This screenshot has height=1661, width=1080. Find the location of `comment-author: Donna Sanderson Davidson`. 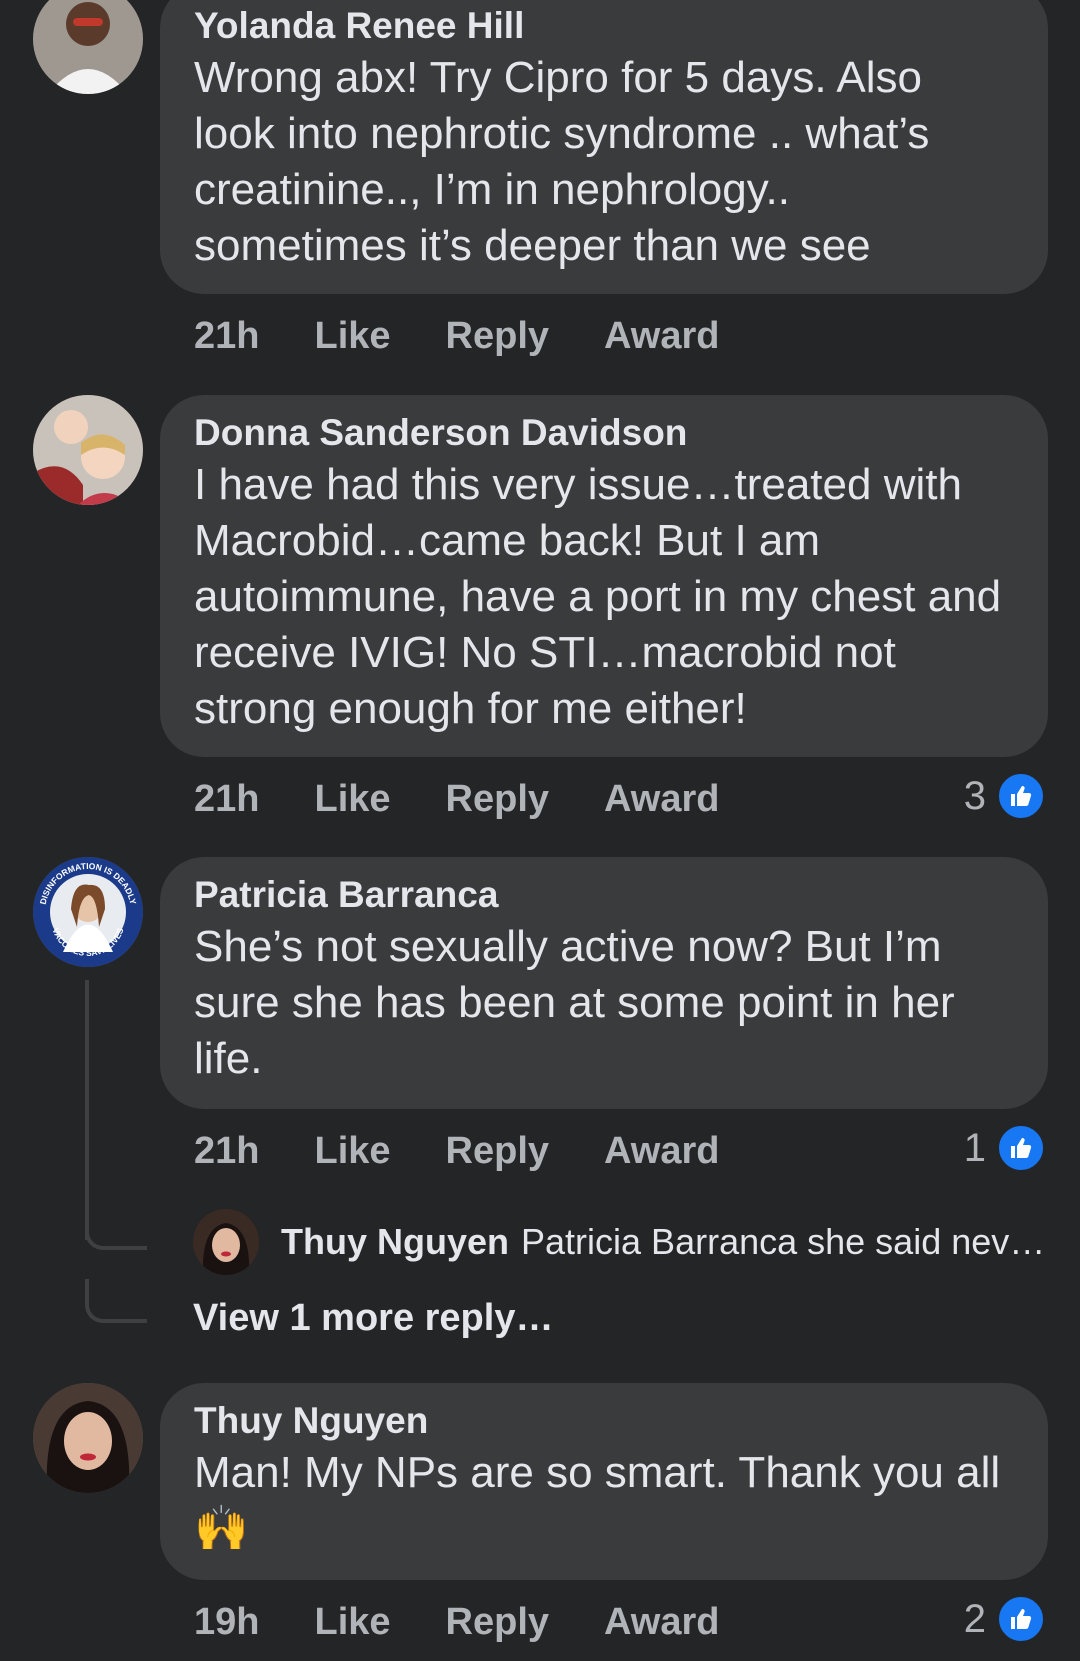

comment-author: Donna Sanderson Davidson is located at coordinates (604, 433).